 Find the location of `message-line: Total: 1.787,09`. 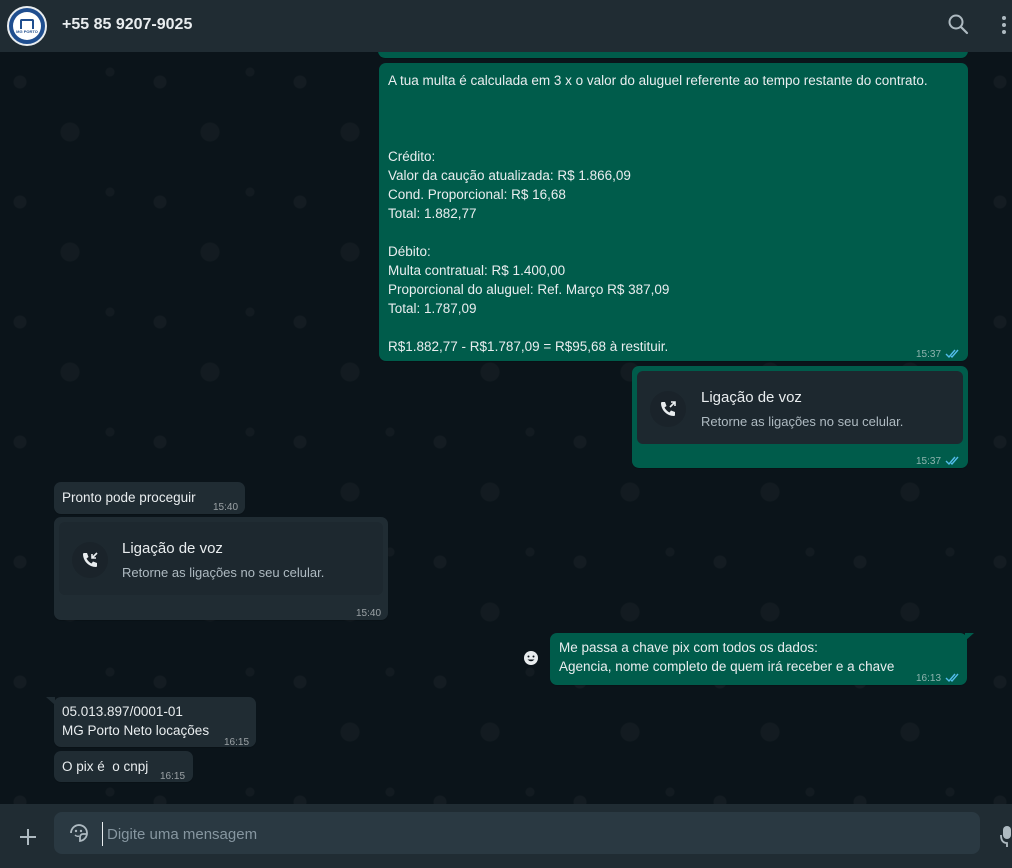

message-line: Total: 1.787,09 is located at coordinates (432, 308).